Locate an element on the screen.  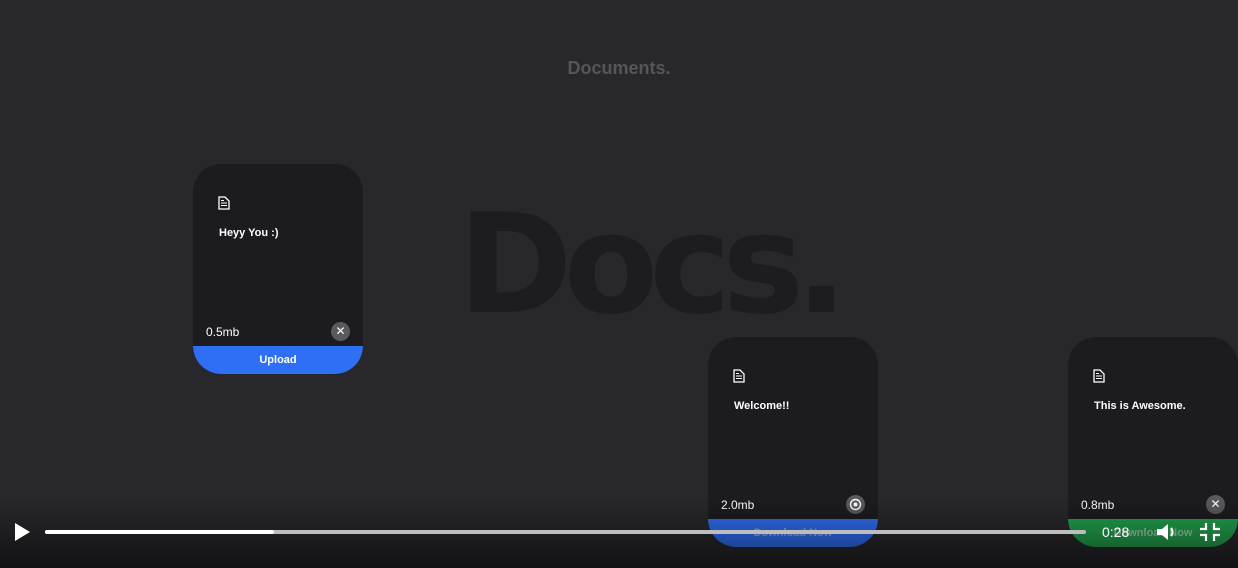
file-size: 0.5mb is located at coordinates (223, 332).